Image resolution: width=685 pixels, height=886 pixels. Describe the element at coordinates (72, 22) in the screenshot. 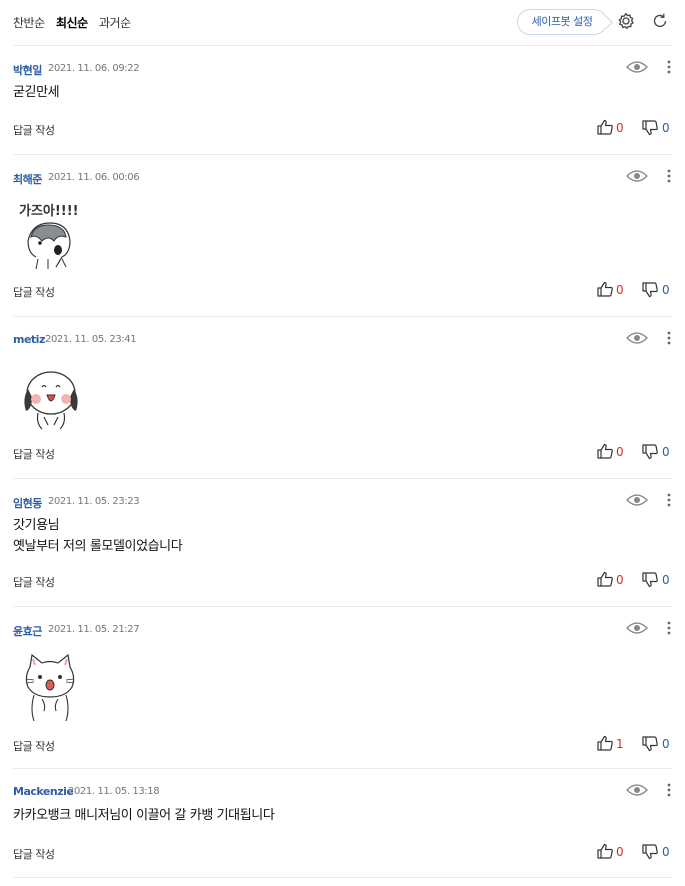

I see `sort-tab-latest: 최신순` at that location.